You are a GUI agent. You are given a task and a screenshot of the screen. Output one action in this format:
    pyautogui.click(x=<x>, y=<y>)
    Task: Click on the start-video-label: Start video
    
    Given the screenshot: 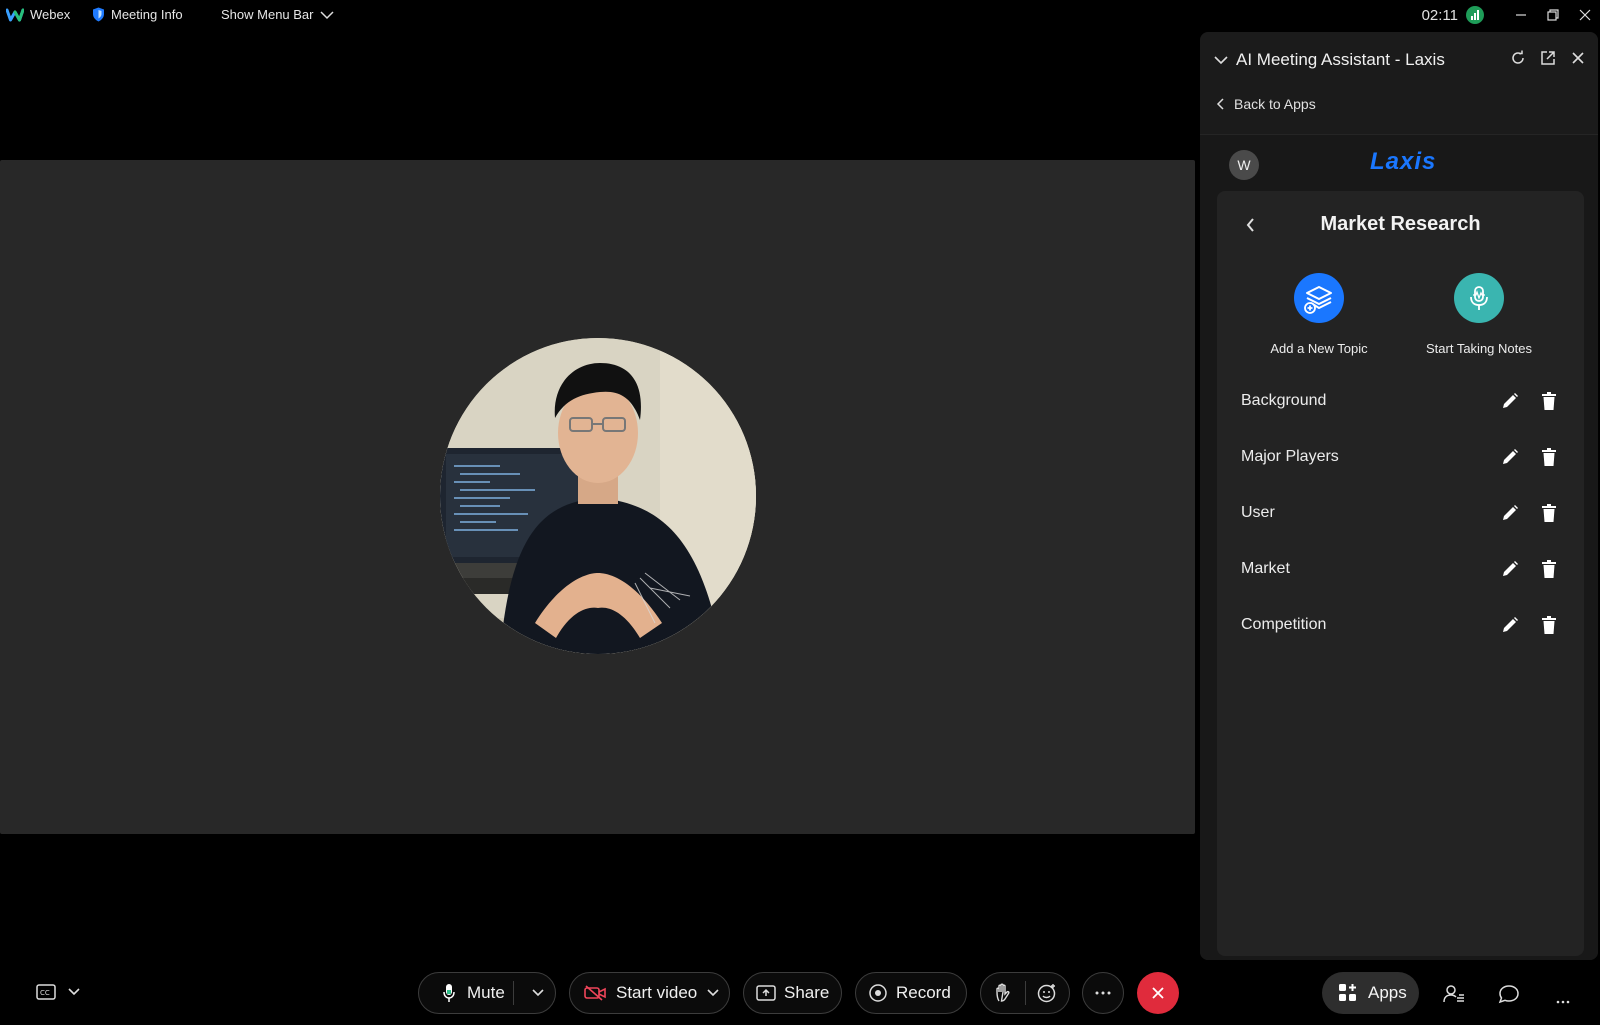 What is the action you would take?
    pyautogui.click(x=657, y=992)
    